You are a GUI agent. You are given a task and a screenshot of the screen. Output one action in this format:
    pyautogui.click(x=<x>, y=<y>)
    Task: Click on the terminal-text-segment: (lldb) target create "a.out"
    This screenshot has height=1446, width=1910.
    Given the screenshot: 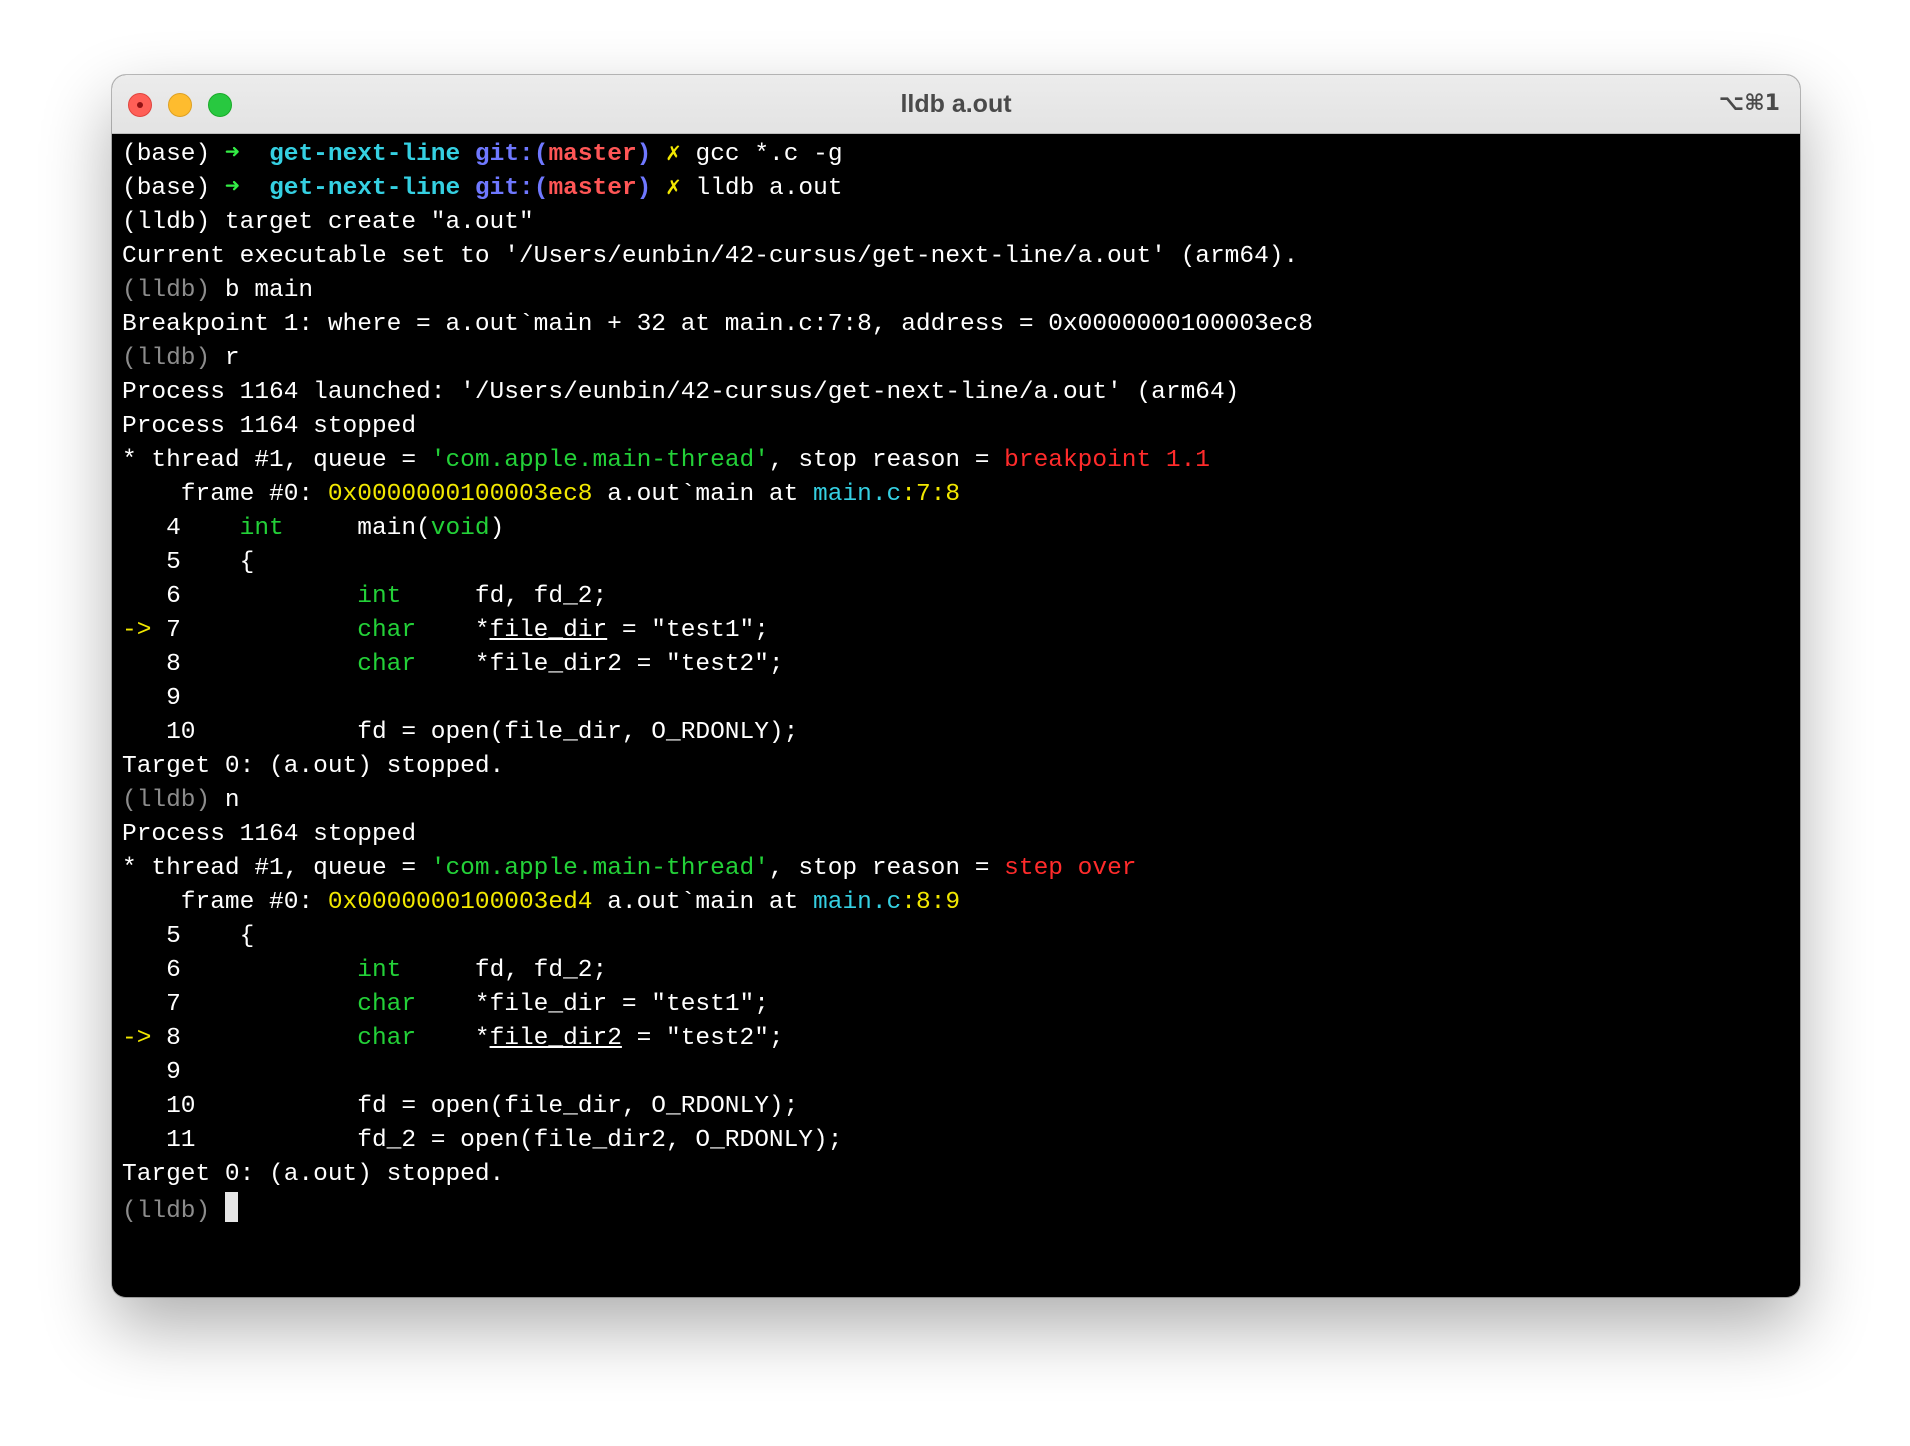 What is the action you would take?
    pyautogui.click(x=328, y=222)
    